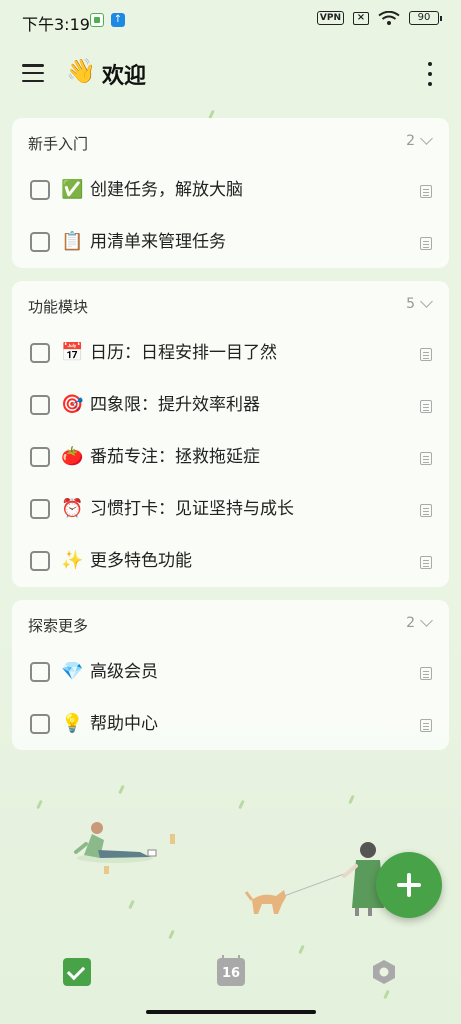 The image size is (461, 1024). I want to click on task-label: 用清单来管理任务, so click(158, 242).